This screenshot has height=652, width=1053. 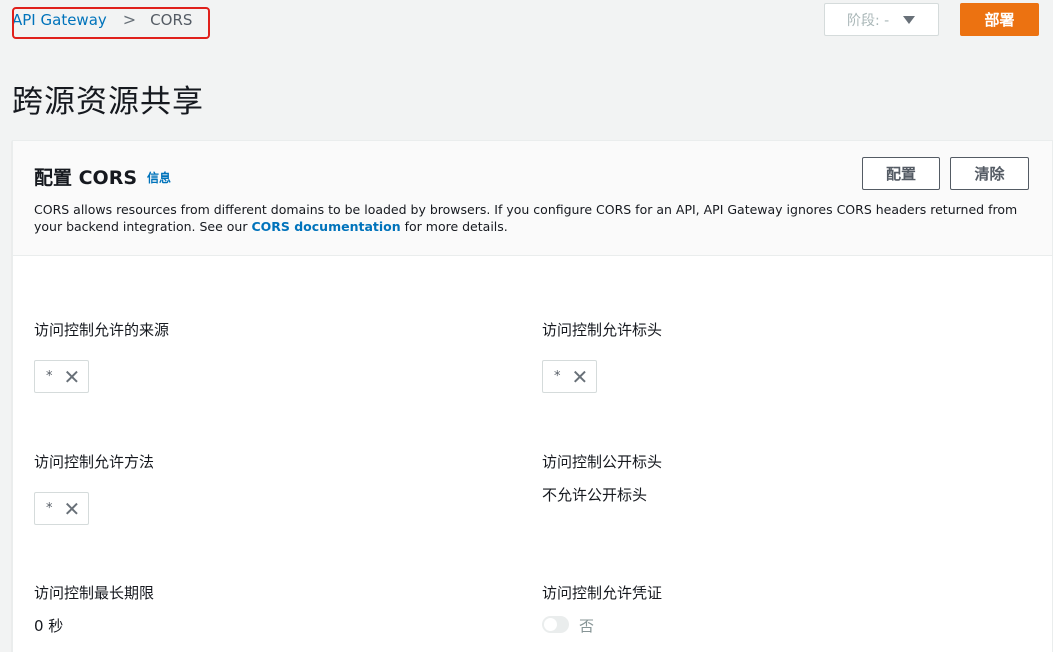 What do you see at coordinates (59, 20) in the screenshot?
I see `breadcrumb-api-gateway-link: API Gateway` at bounding box center [59, 20].